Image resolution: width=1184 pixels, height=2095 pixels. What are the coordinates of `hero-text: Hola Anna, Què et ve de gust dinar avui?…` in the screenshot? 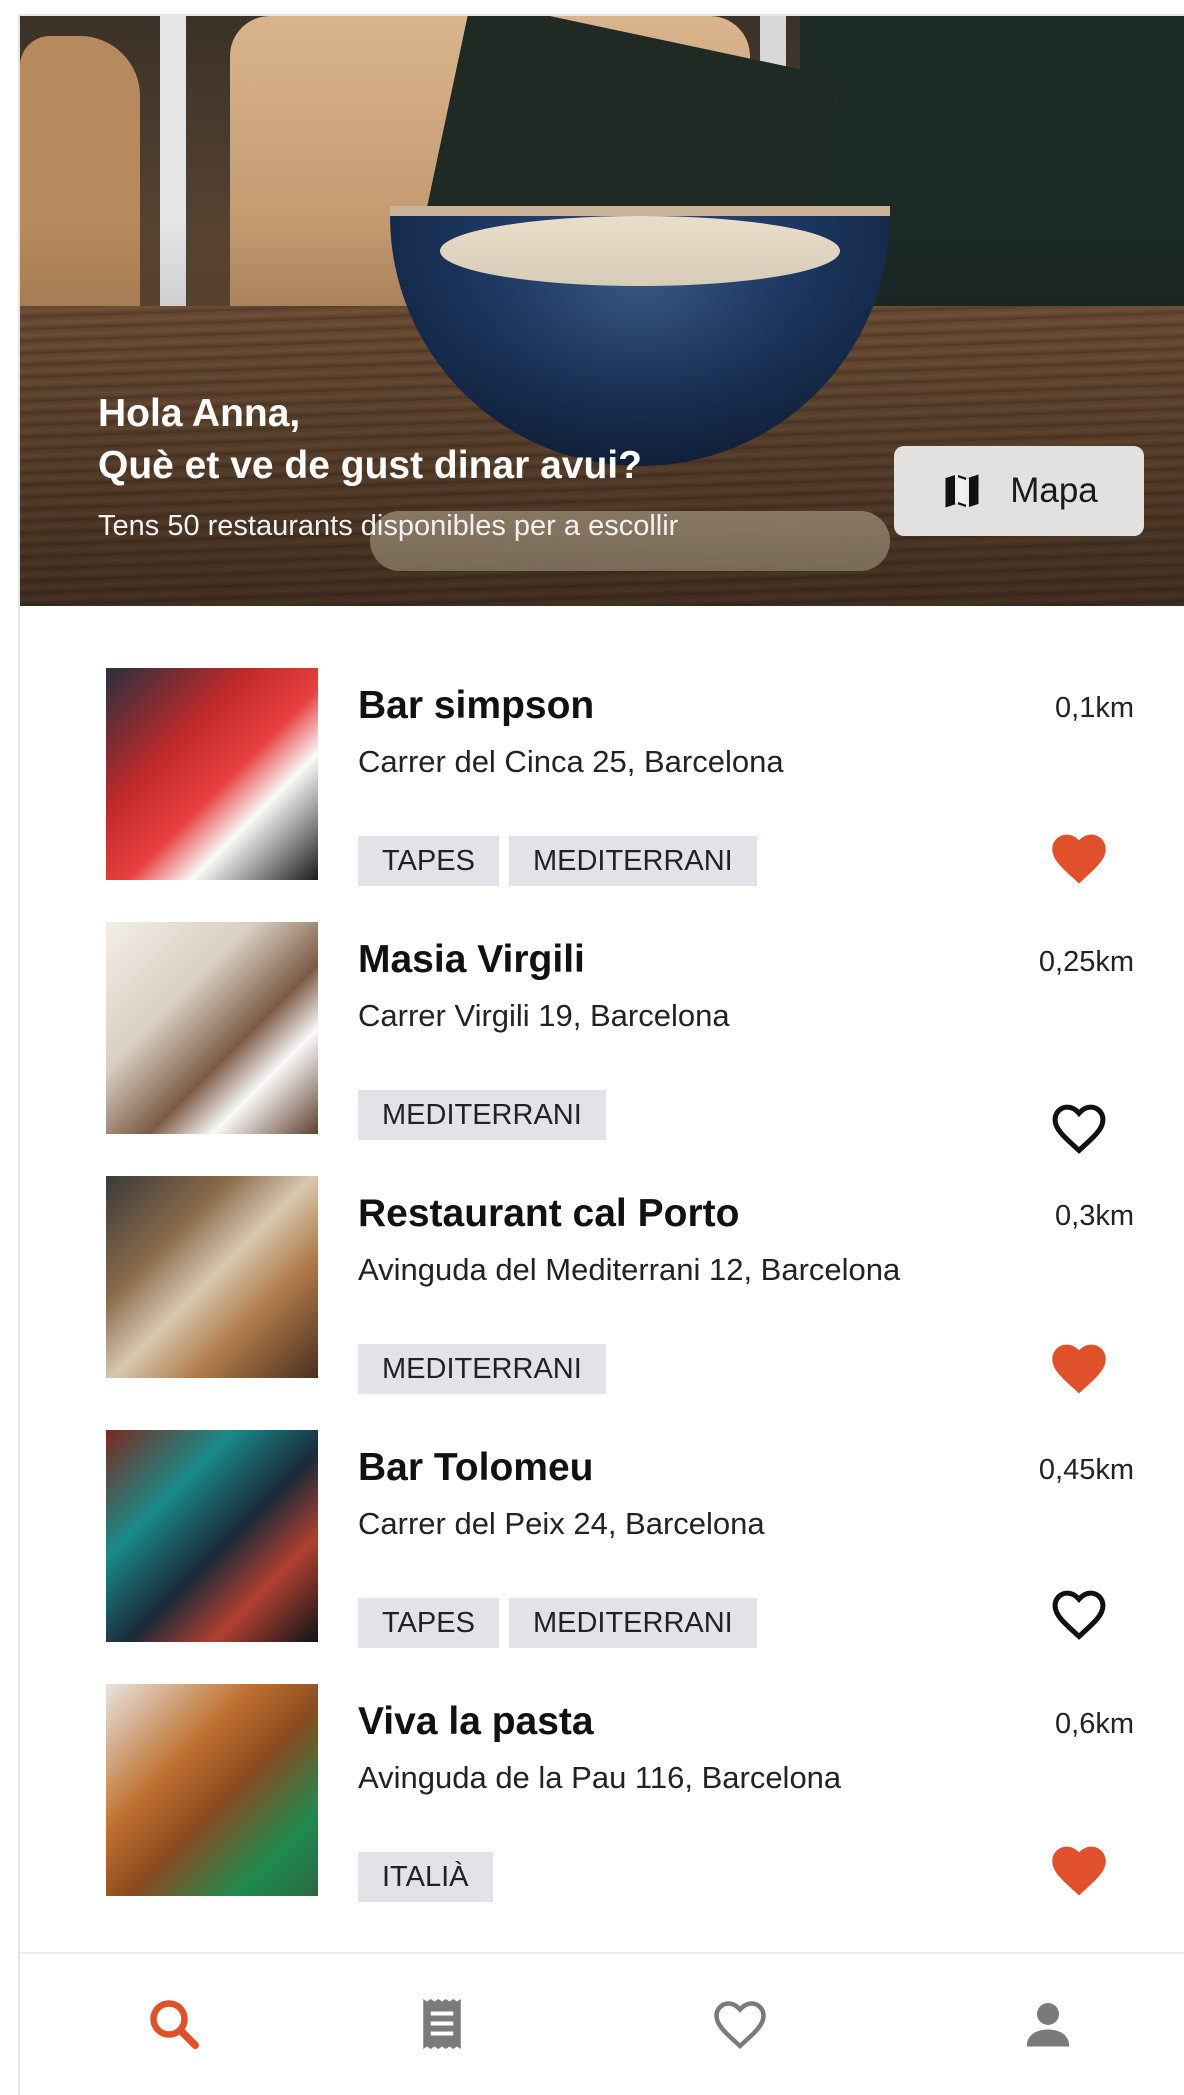 It's located at (388, 467).